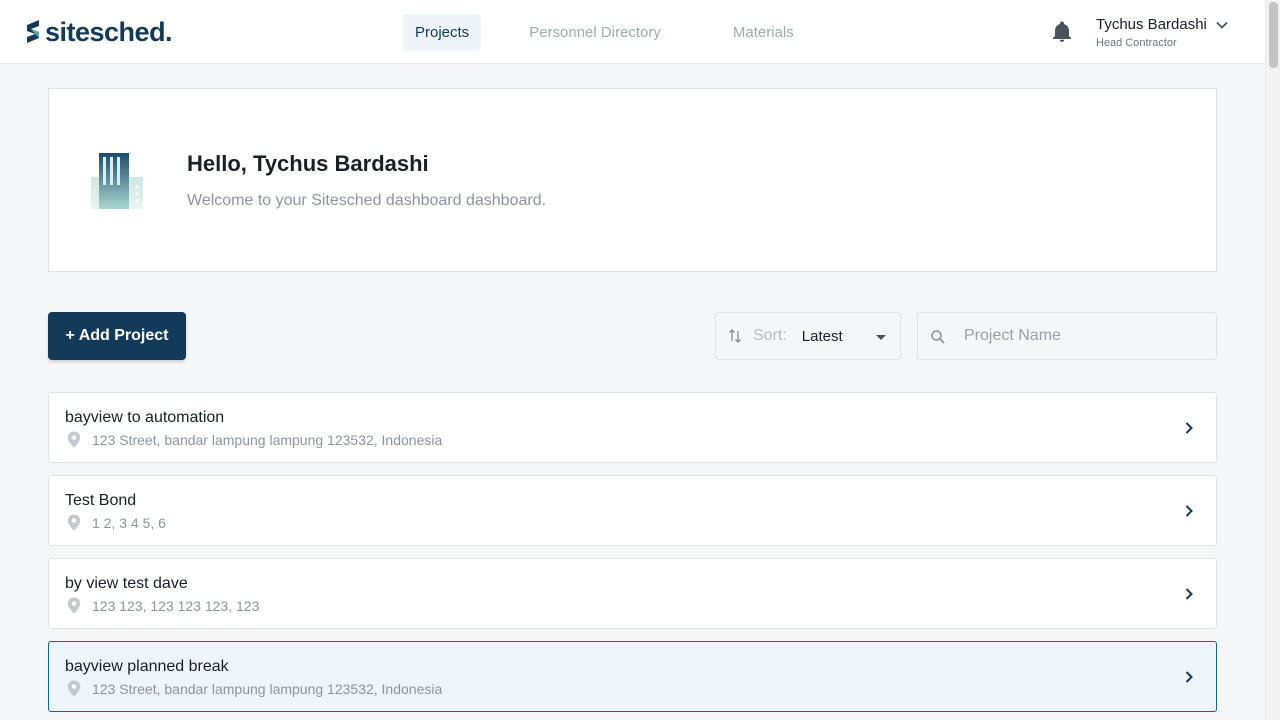  I want to click on nav-materials: Materials, so click(763, 32).